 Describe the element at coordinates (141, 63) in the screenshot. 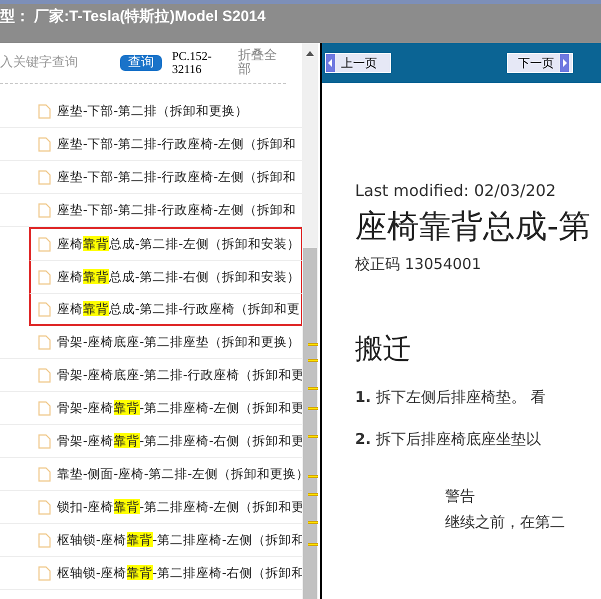

I see `search-button: 查询` at that location.